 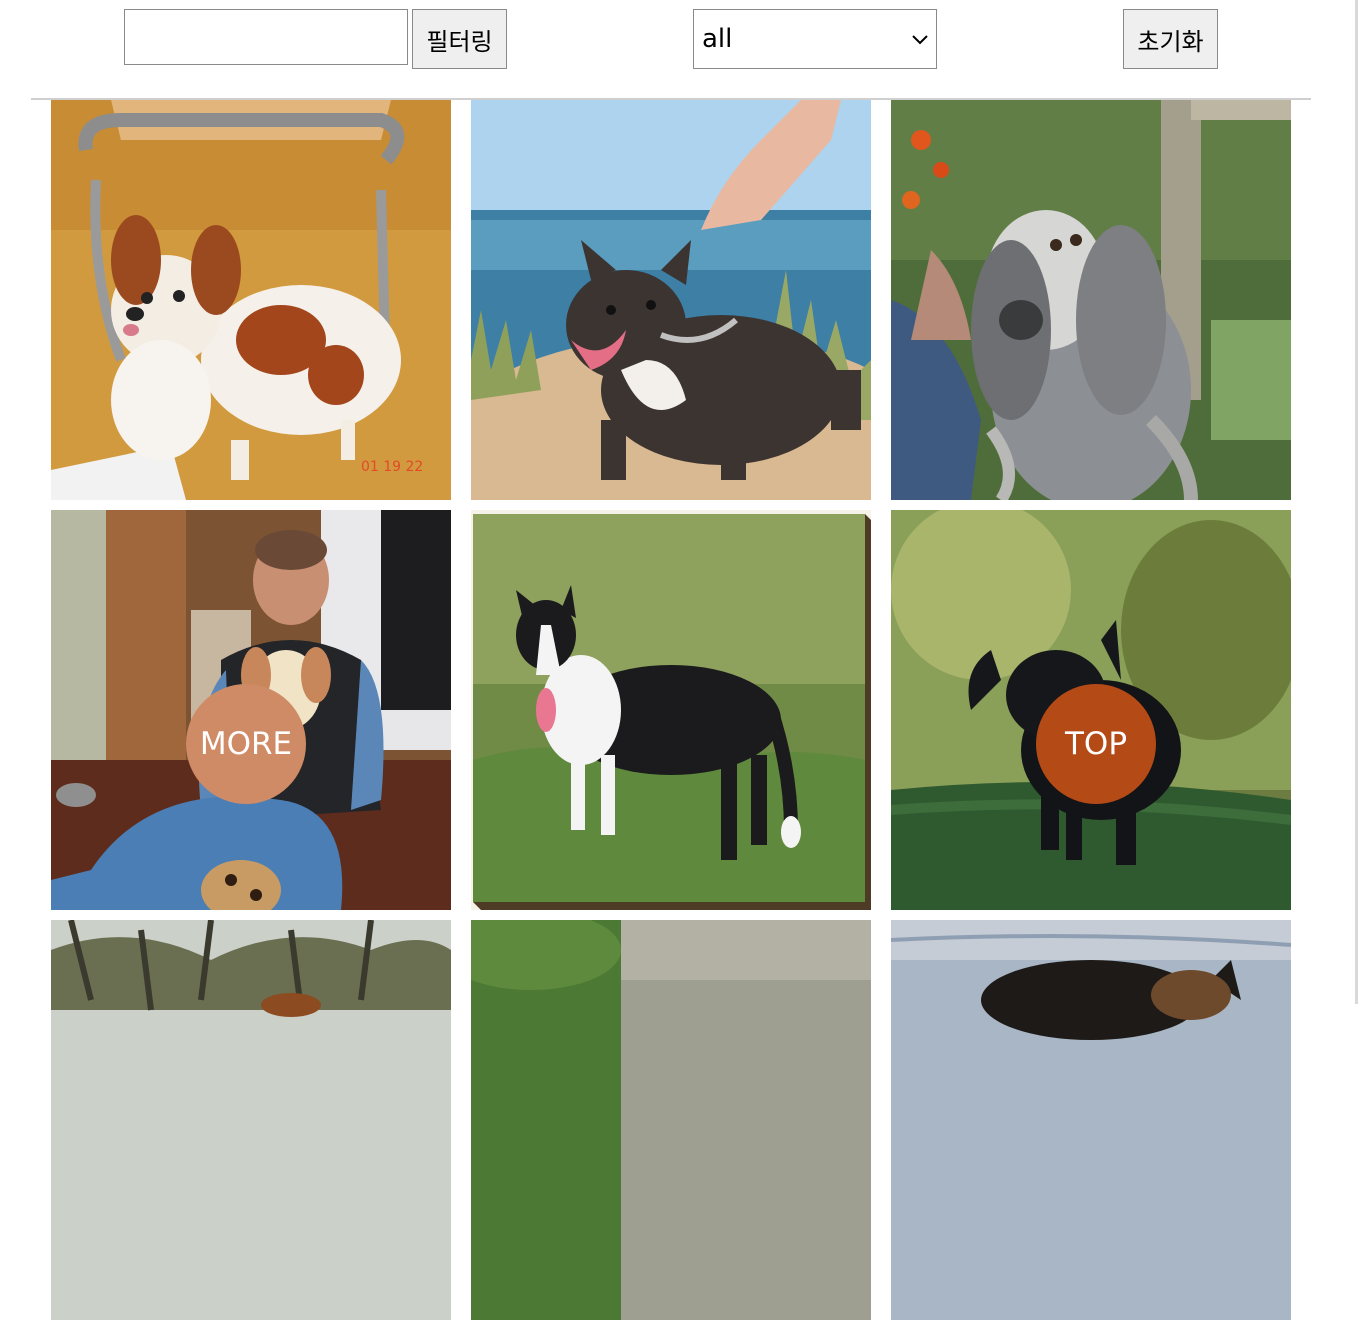 I want to click on dog-photo: 01 19 22, so click(x=251, y=300).